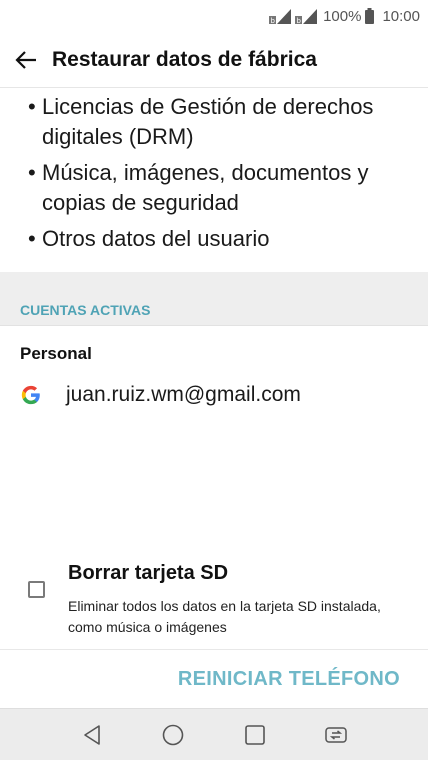 The width and height of the screenshot is (428, 760). I want to click on app-bar: Restaurar datos de fábrica, so click(214, 60).